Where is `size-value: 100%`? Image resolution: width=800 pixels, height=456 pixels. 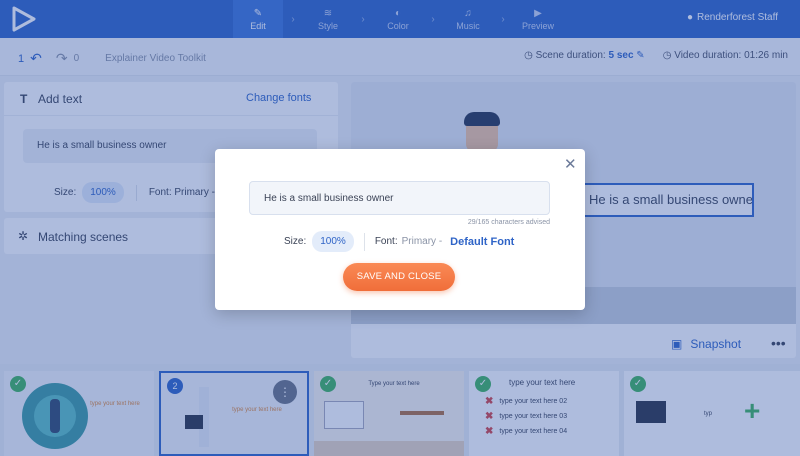 size-value: 100% is located at coordinates (333, 241).